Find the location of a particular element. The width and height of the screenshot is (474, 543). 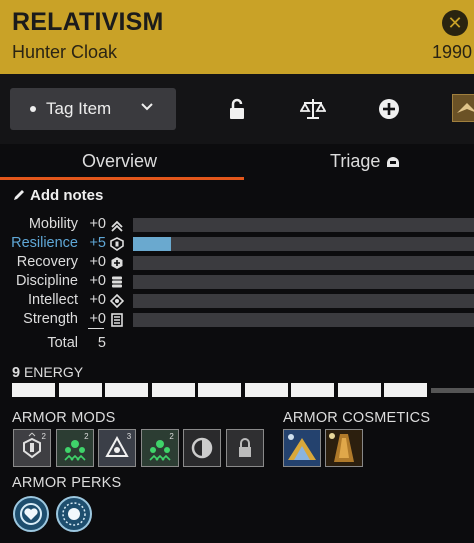

stat-row-resilience: Resilience +5 is located at coordinates (237, 244).